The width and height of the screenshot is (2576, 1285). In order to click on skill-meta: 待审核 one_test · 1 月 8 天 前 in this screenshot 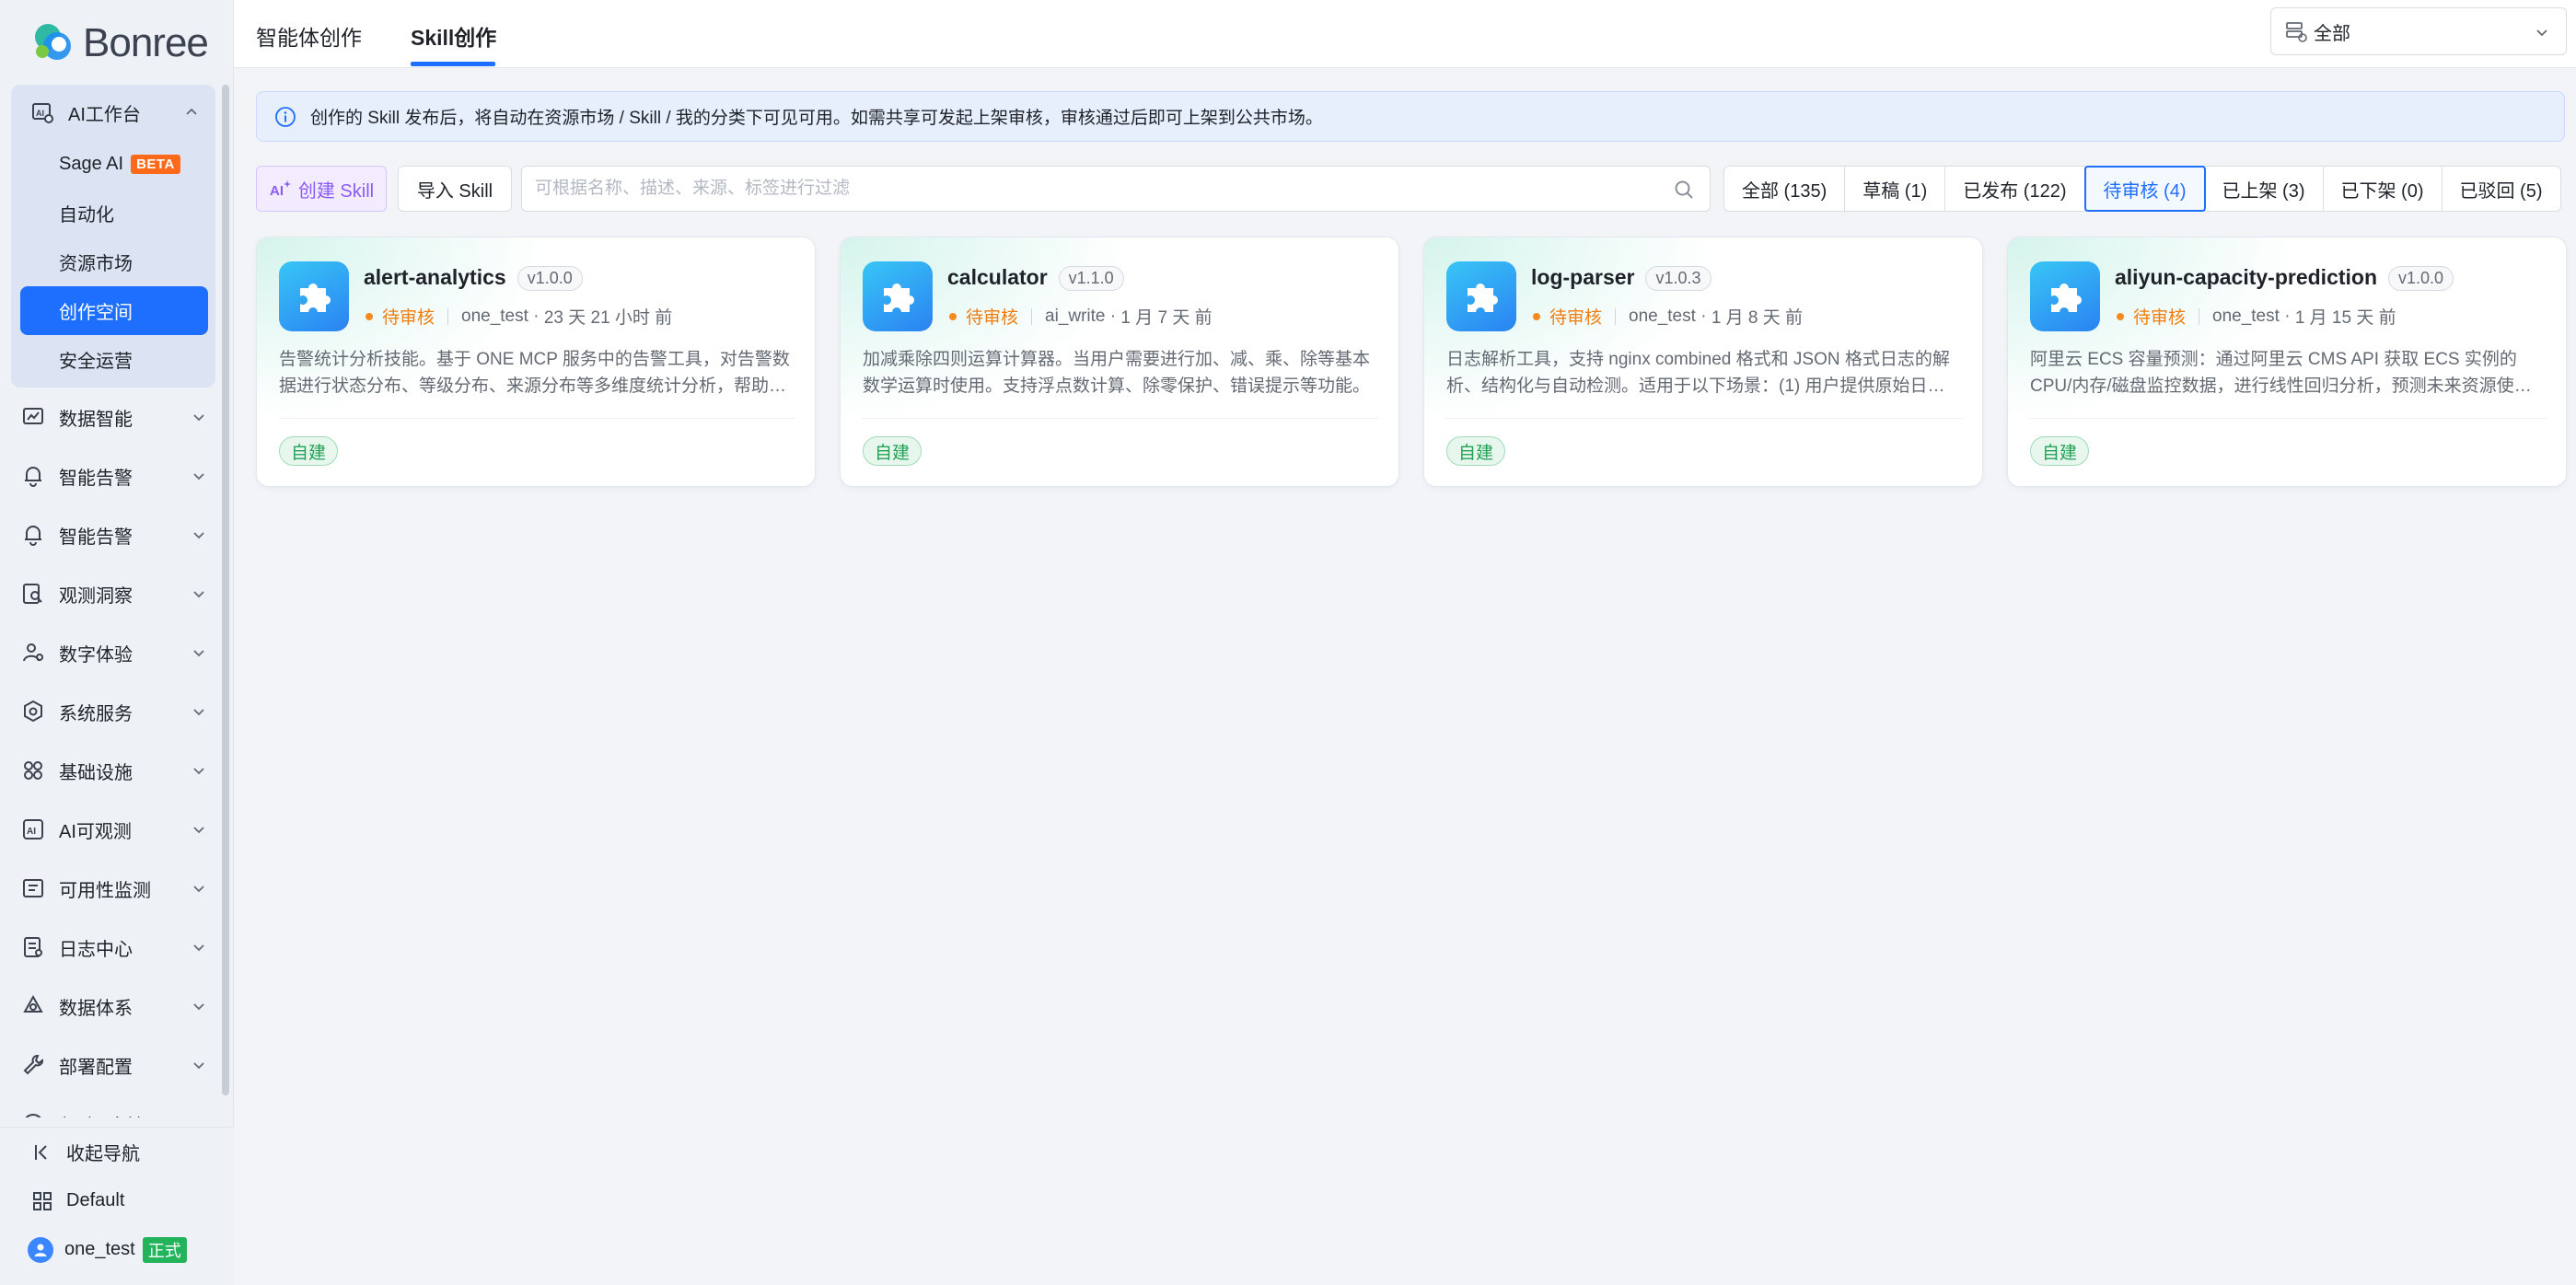, I will do `click(1667, 316)`.